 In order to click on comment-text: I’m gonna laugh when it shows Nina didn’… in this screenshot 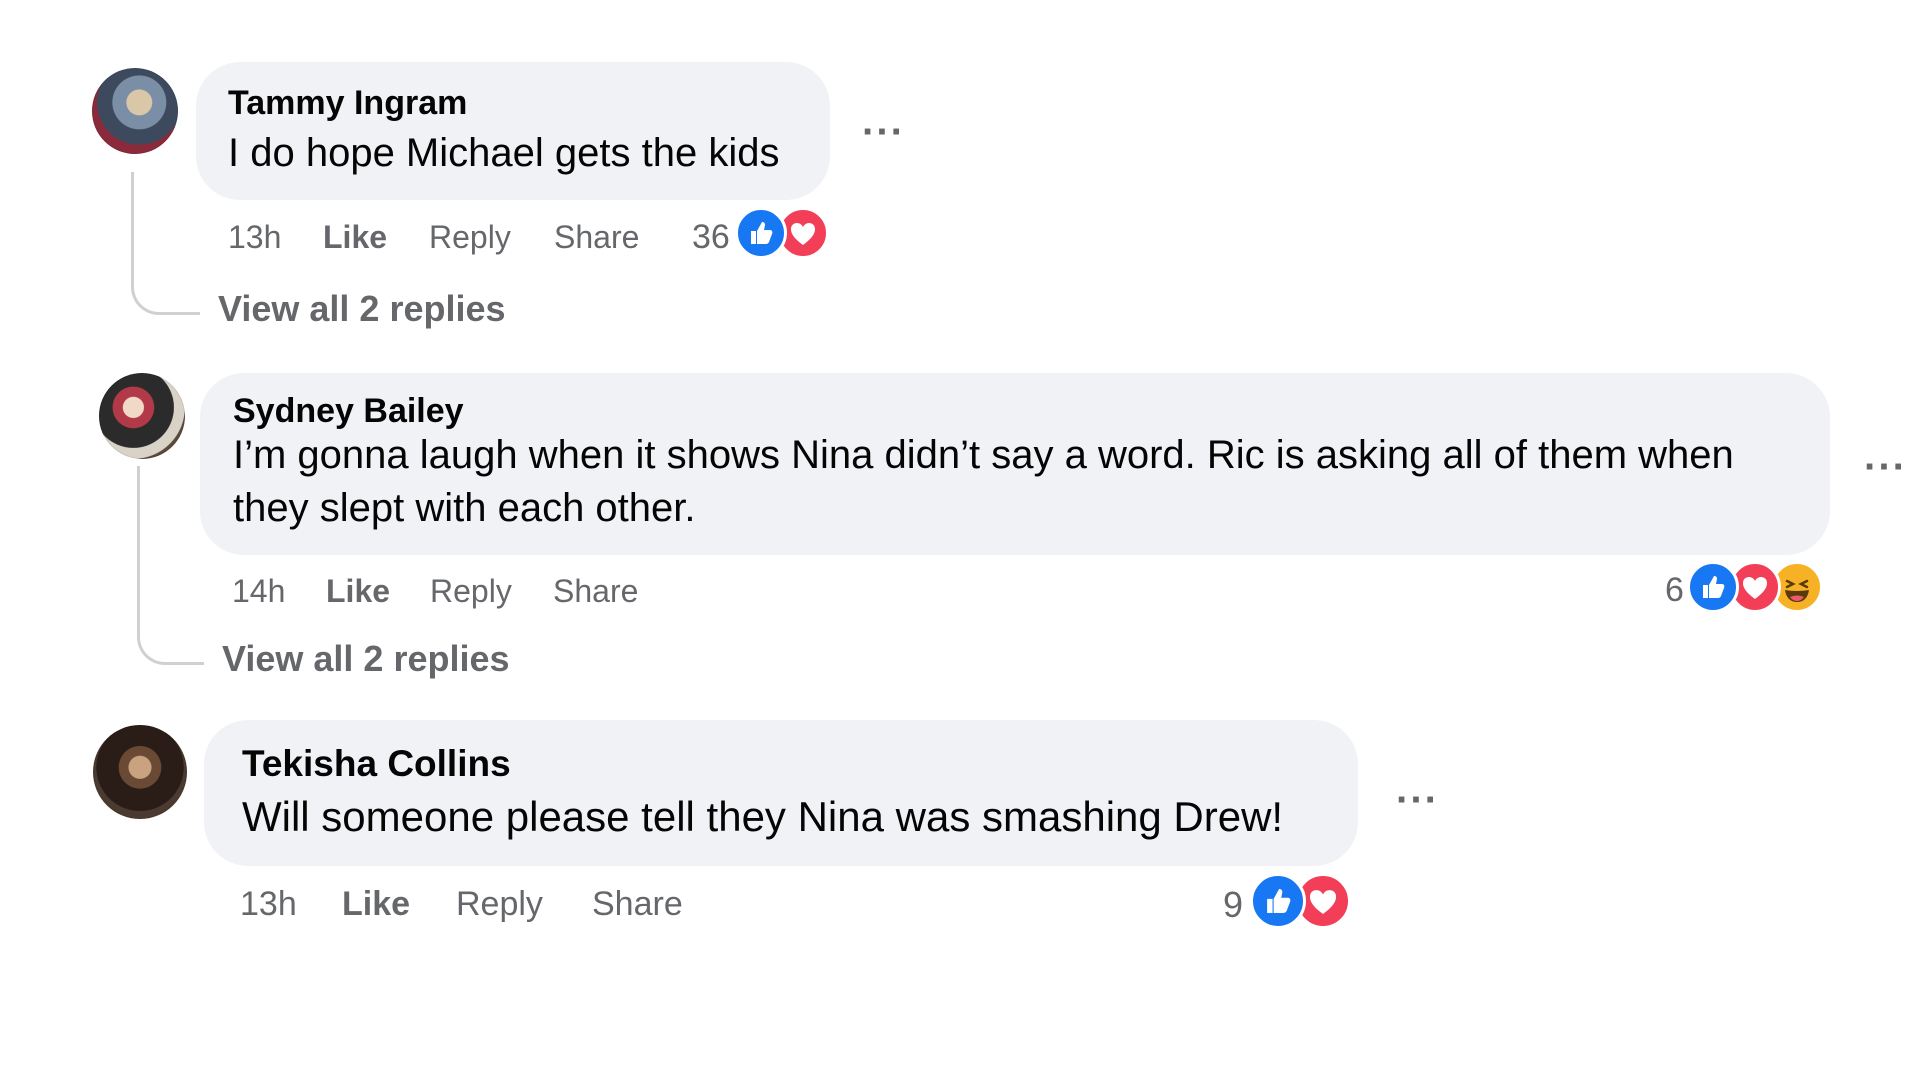, I will do `click(983, 481)`.